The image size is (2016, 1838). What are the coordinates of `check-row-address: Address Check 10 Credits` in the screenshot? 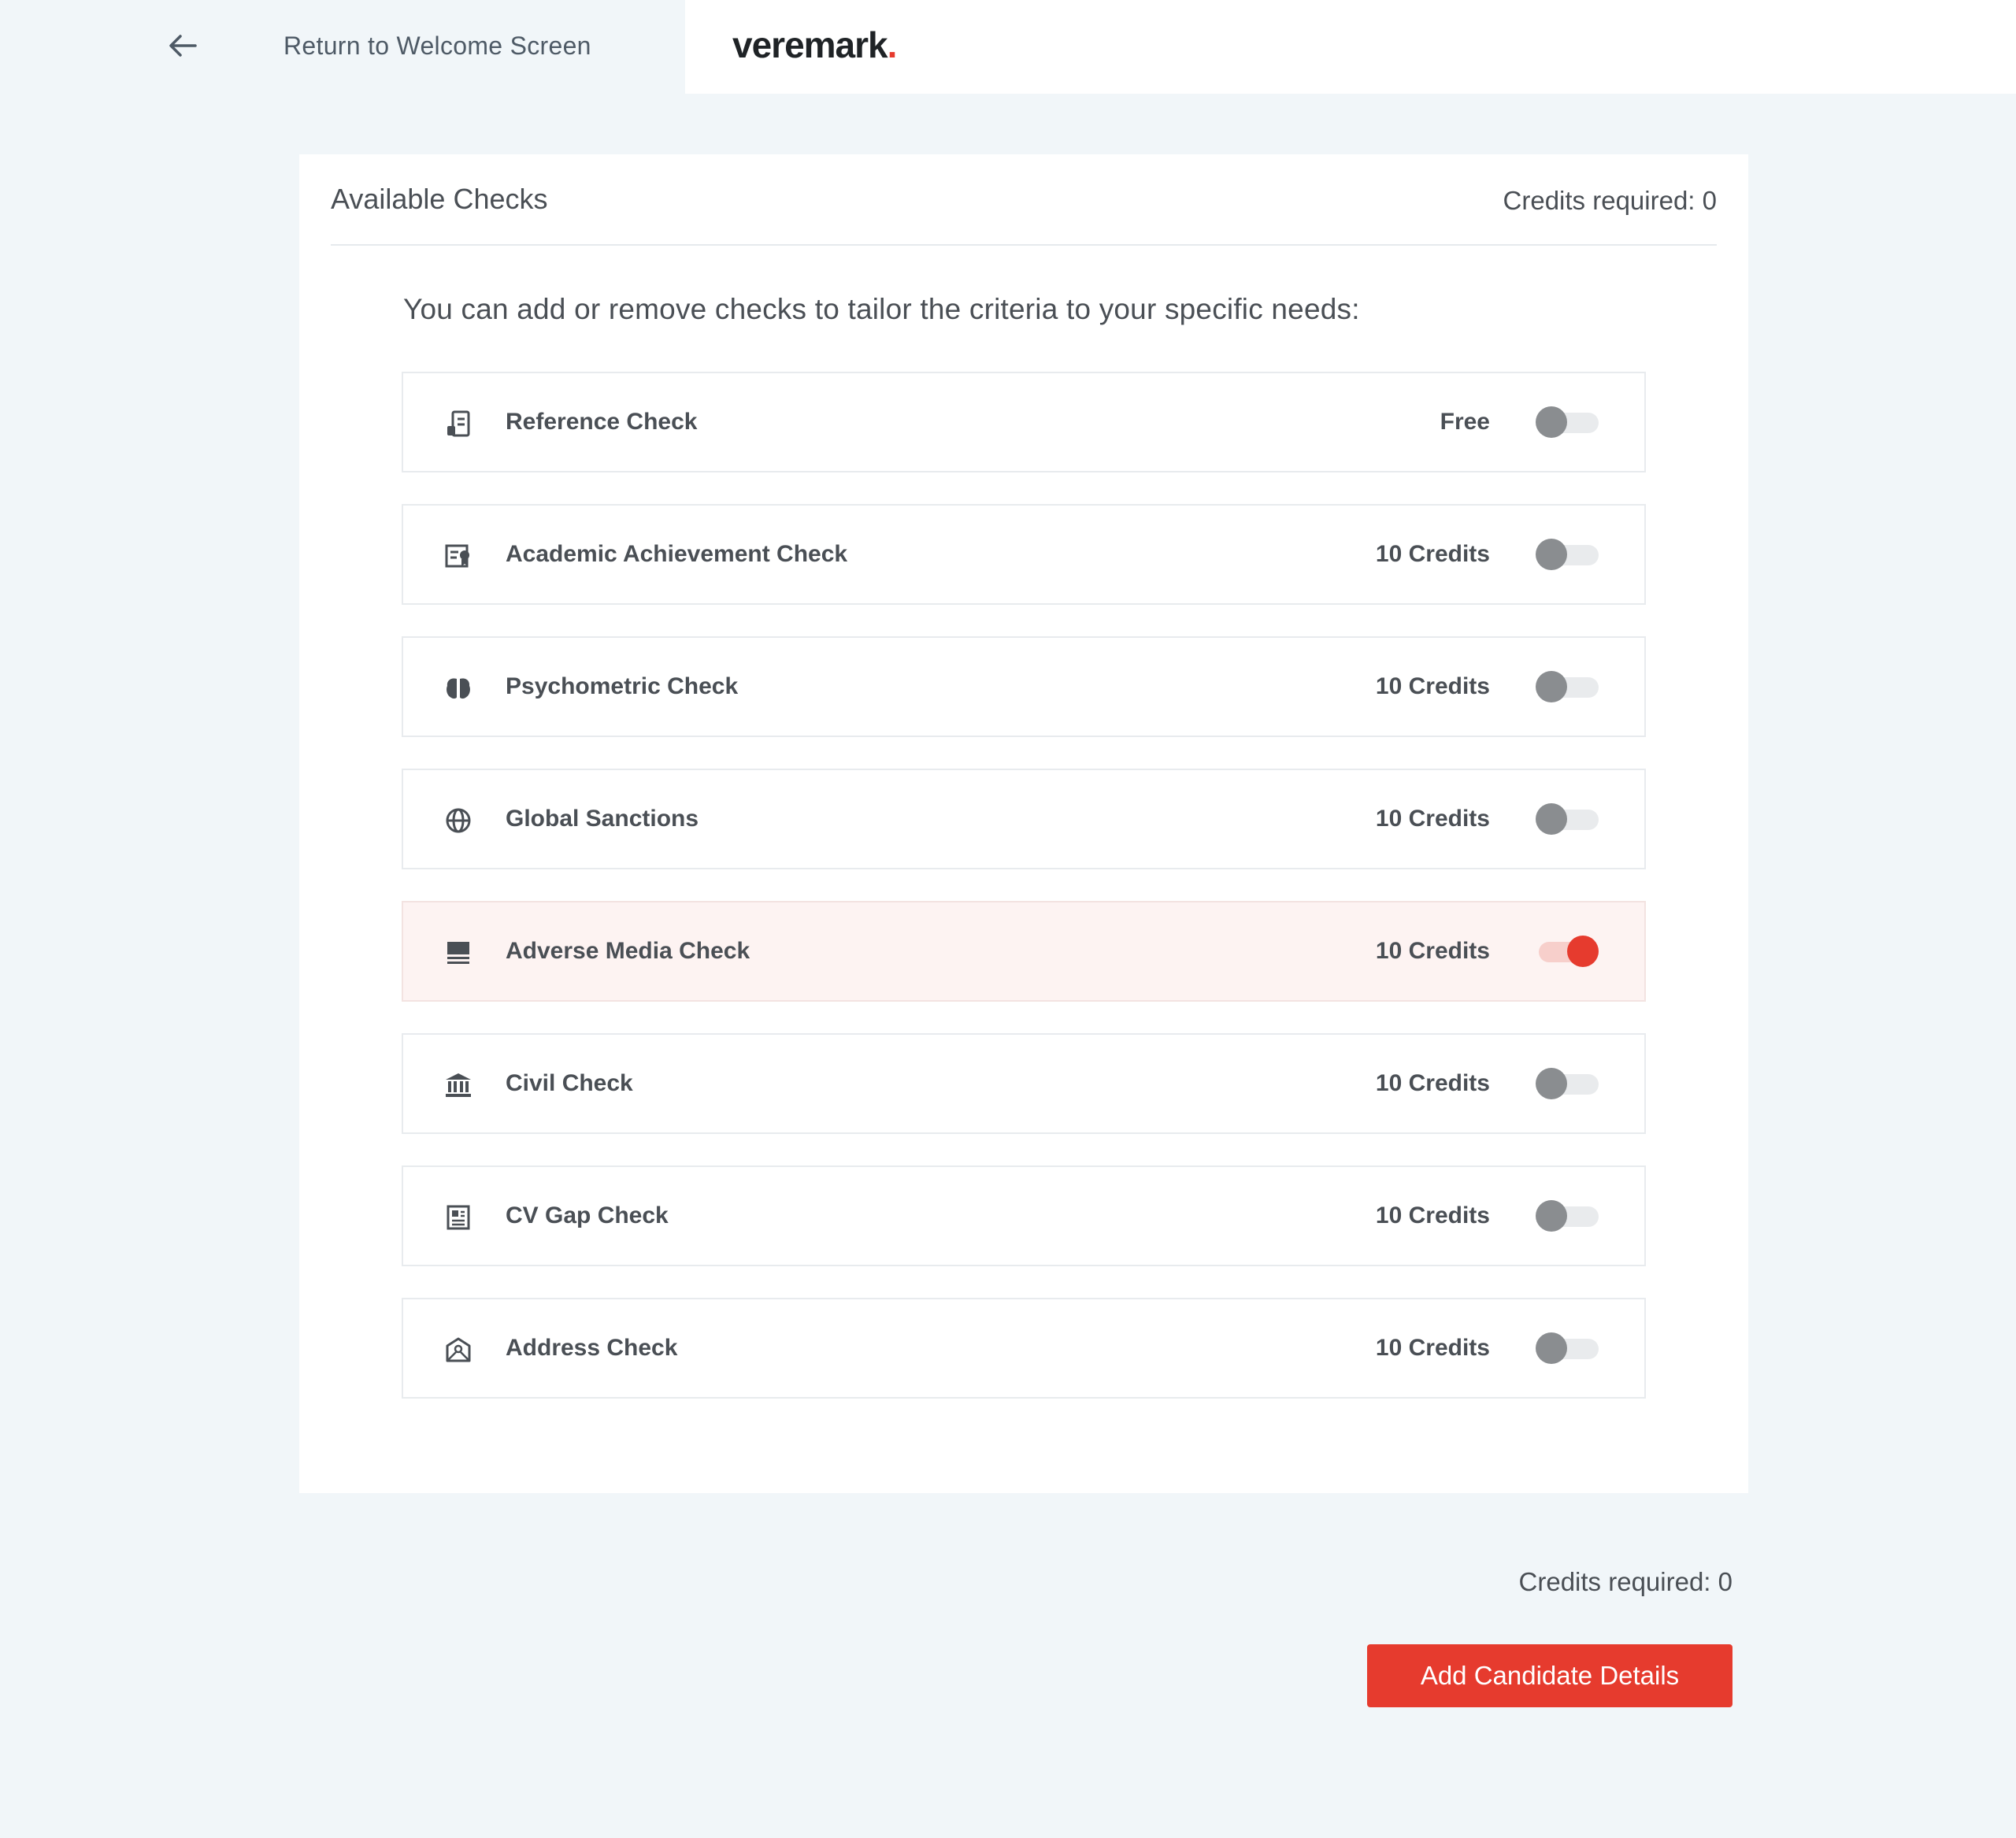 It's located at (1024, 1348).